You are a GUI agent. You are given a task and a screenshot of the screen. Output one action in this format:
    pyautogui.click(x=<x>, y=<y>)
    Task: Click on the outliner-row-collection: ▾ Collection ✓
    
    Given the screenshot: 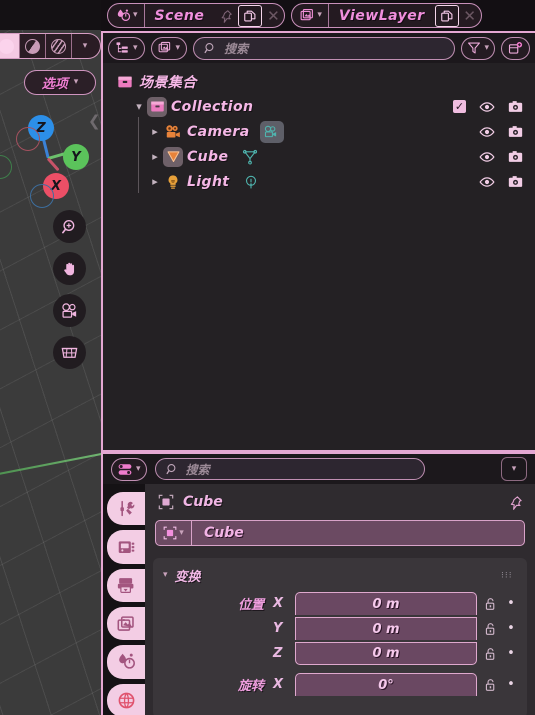 What is the action you would take?
    pyautogui.click(x=319, y=106)
    